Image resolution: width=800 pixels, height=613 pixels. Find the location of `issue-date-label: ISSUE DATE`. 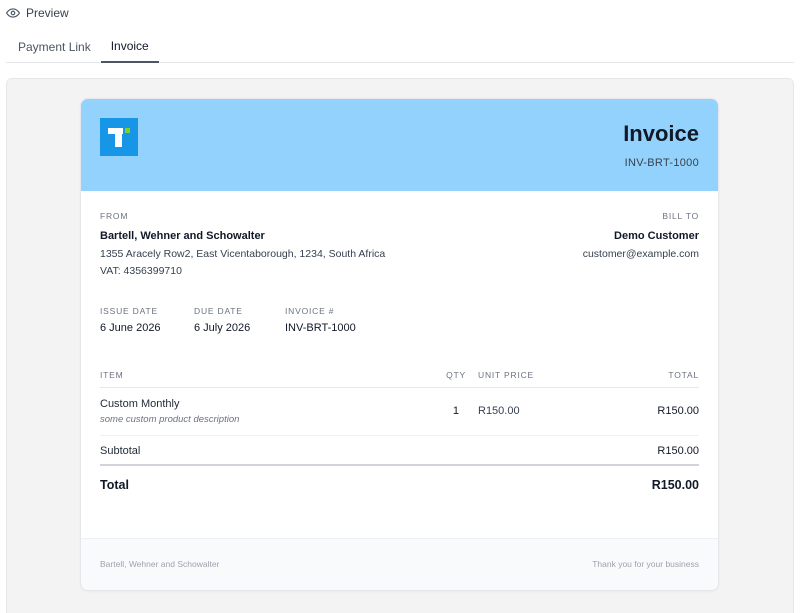

issue-date-label: ISSUE DATE is located at coordinates (129, 311).